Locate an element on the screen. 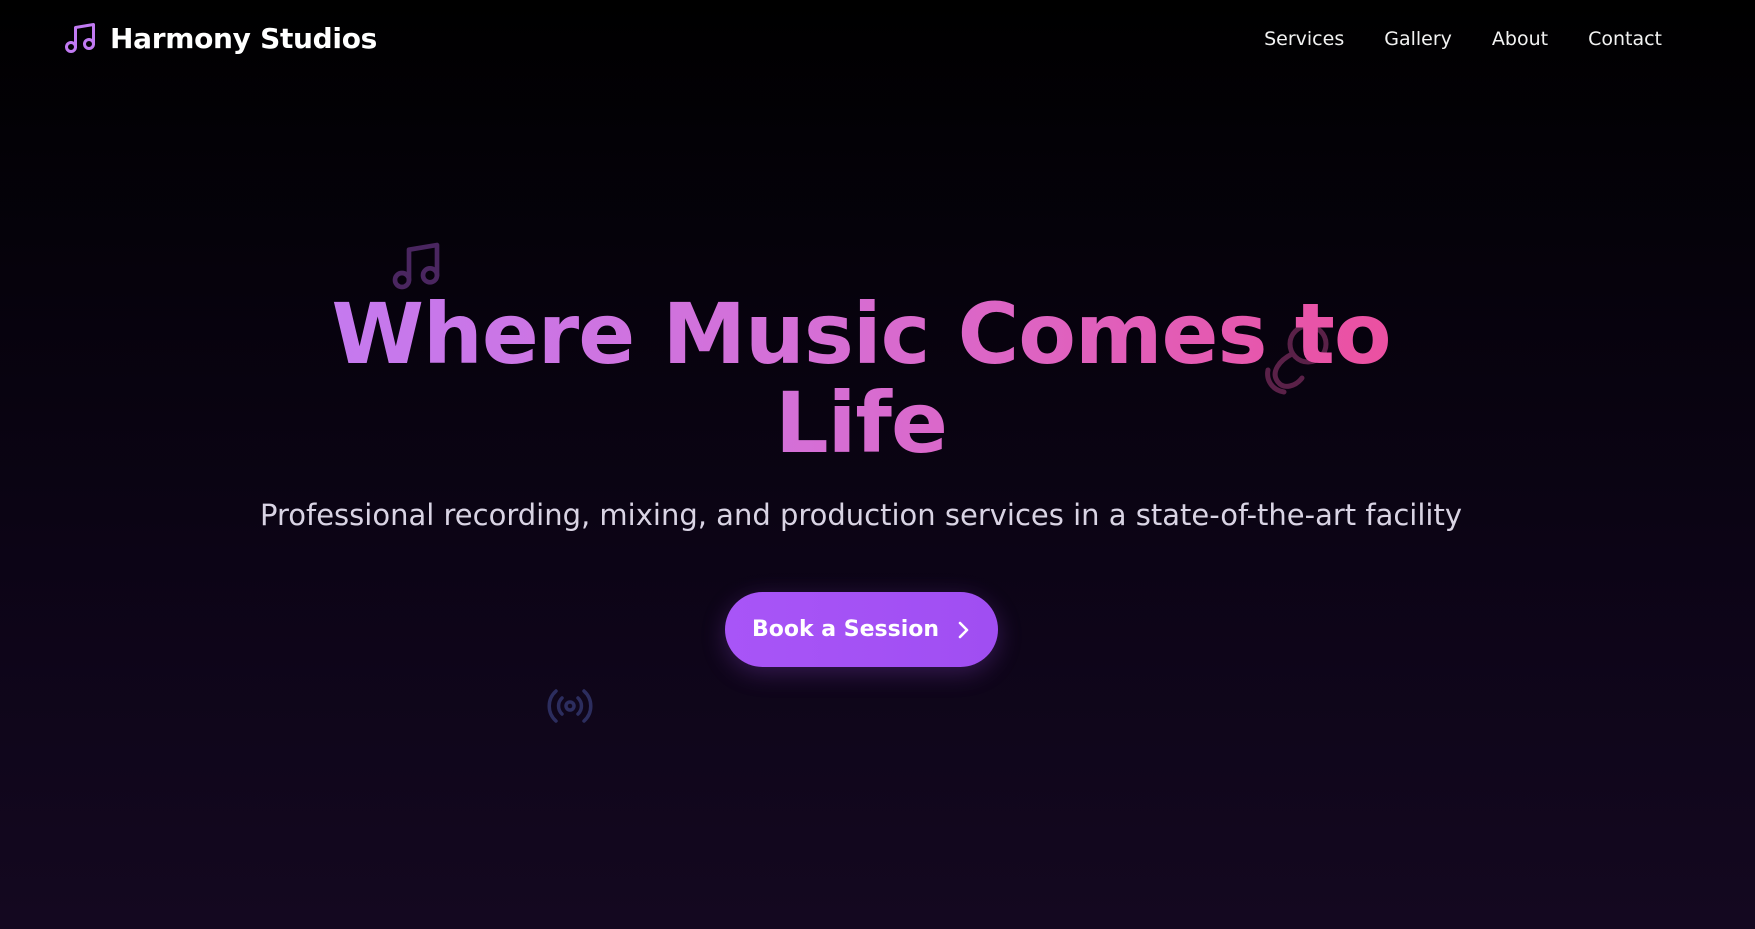  music-note-icon is located at coordinates (80, 38).